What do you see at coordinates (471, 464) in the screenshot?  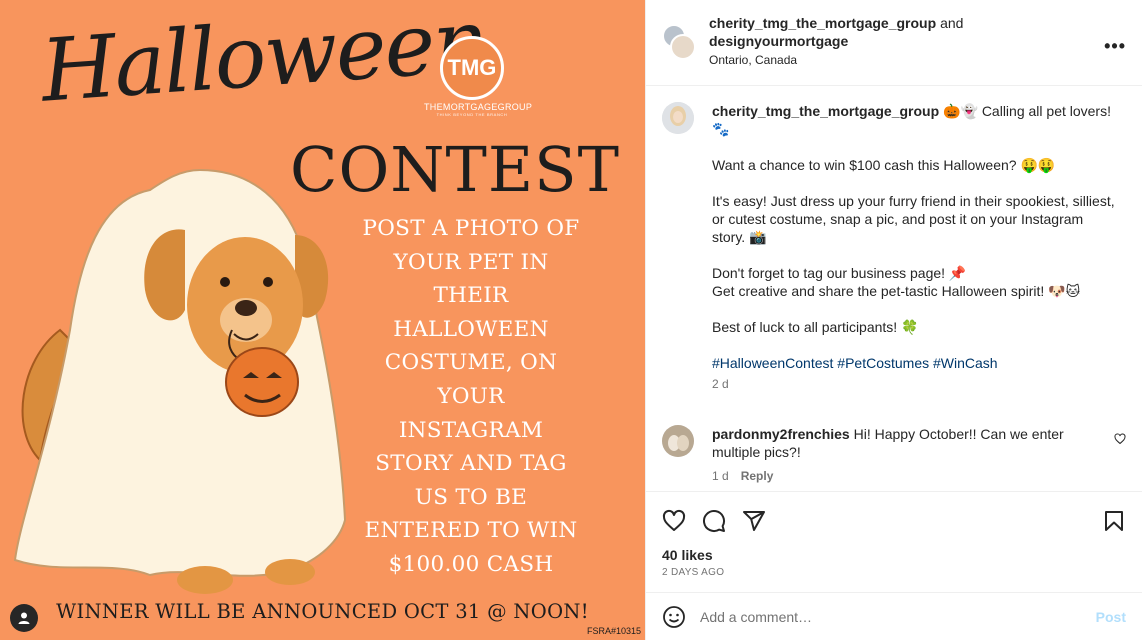 I see `promo-line: STORY AND TAG` at bounding box center [471, 464].